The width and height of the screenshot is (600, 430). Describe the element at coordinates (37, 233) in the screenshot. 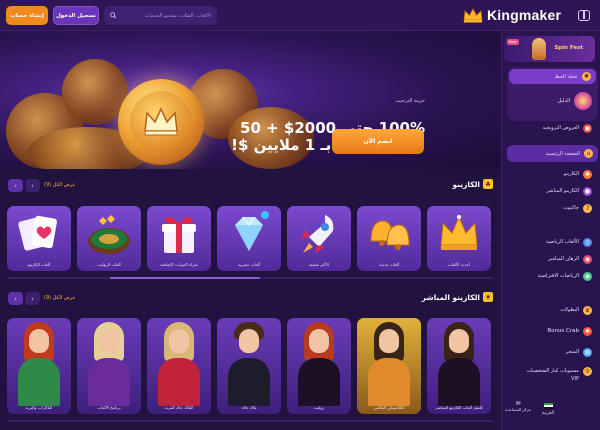

I see `playing-cards-icon` at that location.